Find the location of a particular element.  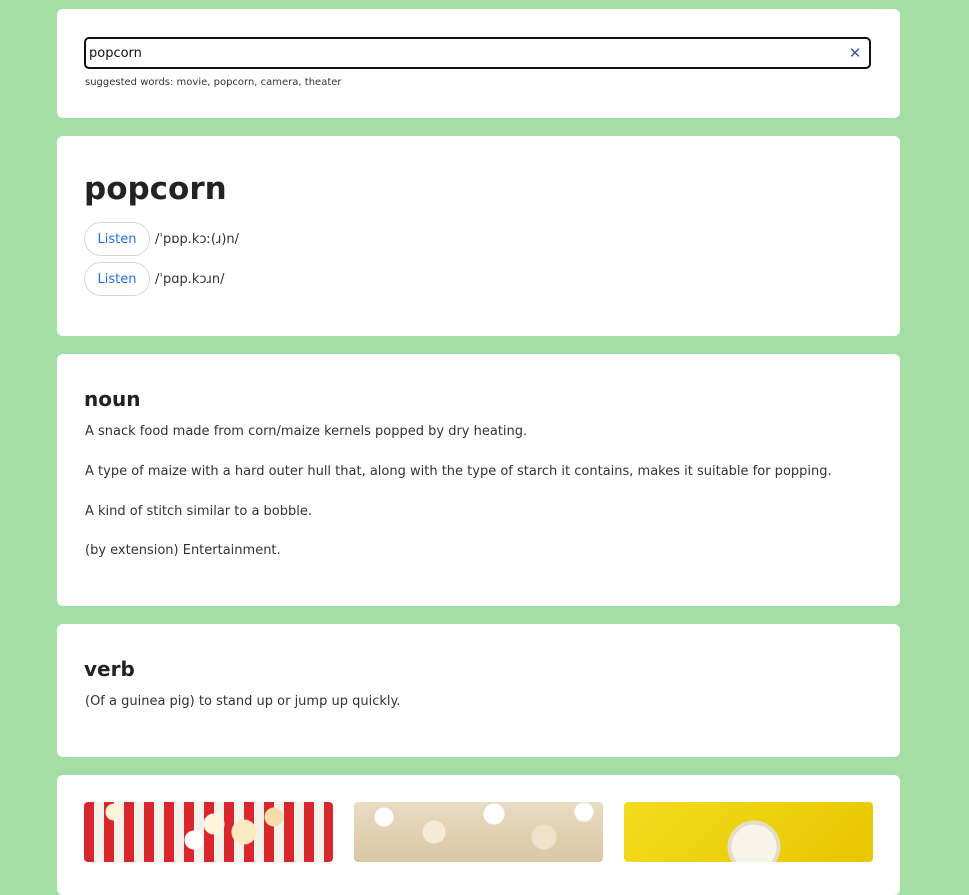

word-title: popcorn is located at coordinates (155, 189).